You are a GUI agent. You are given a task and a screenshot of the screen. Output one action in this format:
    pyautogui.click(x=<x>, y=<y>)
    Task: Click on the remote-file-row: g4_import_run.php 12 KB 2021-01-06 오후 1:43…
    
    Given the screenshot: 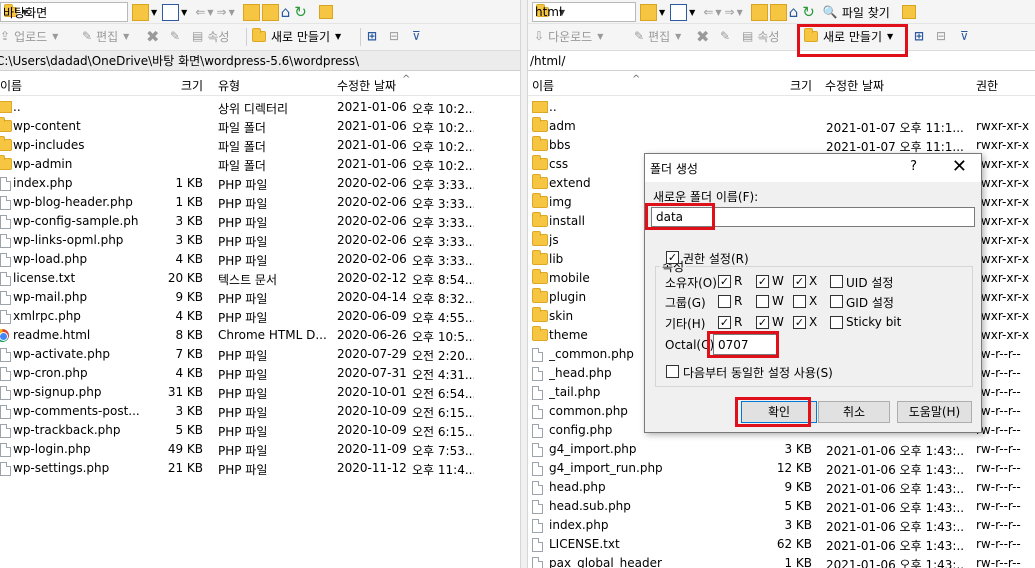 What is the action you would take?
    pyautogui.click(x=781, y=468)
    